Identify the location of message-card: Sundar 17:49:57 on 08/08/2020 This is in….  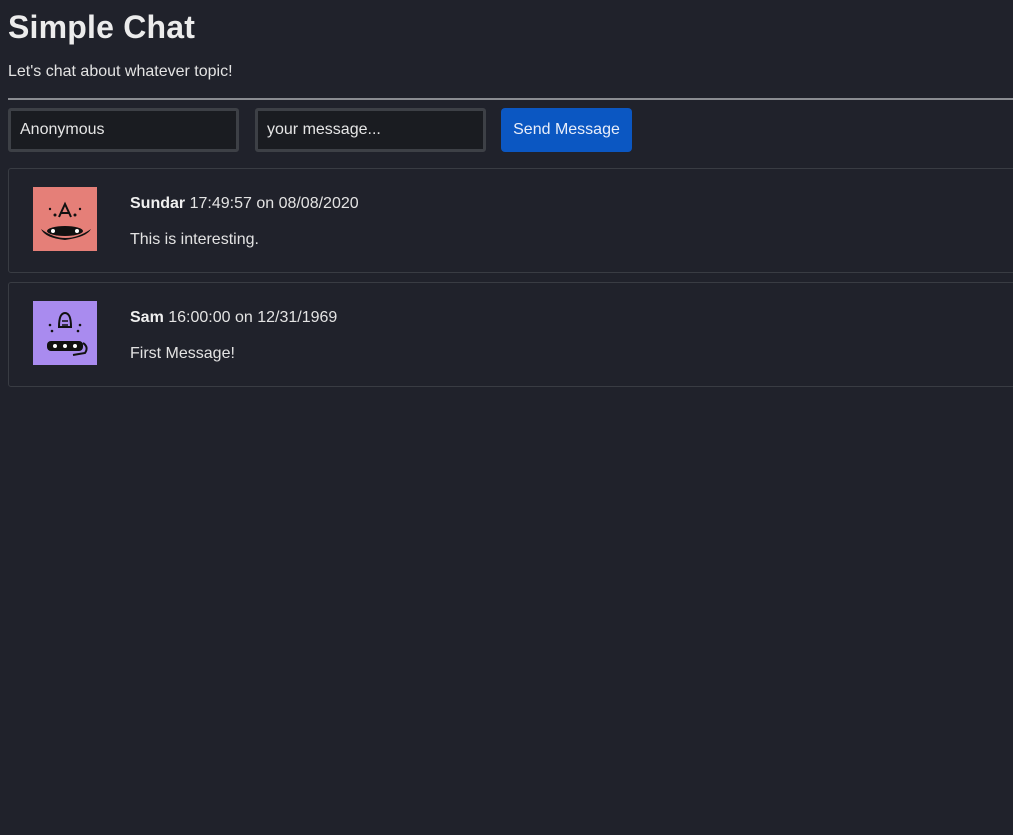
(510, 220).